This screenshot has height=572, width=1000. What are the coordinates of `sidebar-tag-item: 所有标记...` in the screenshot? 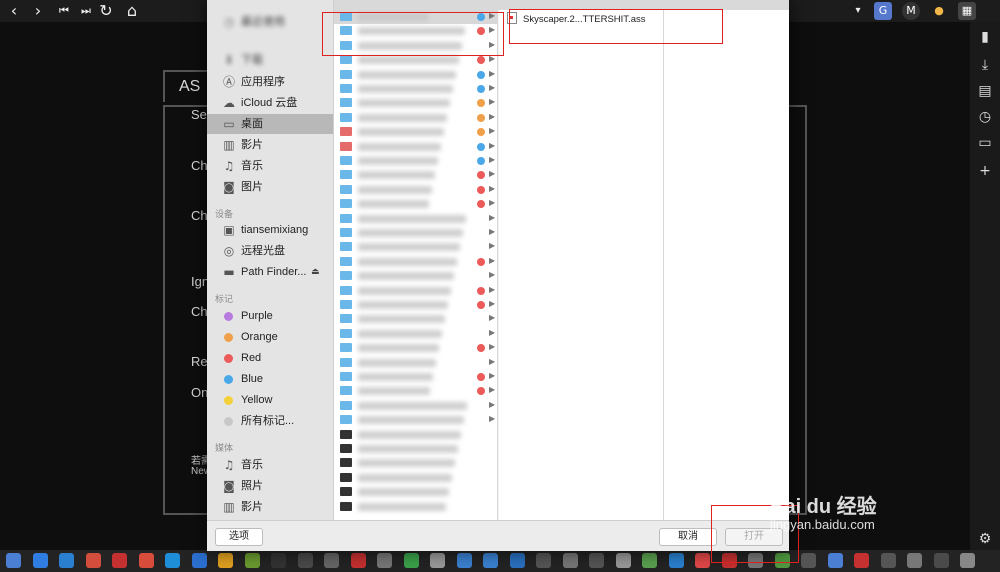 It's located at (270, 421).